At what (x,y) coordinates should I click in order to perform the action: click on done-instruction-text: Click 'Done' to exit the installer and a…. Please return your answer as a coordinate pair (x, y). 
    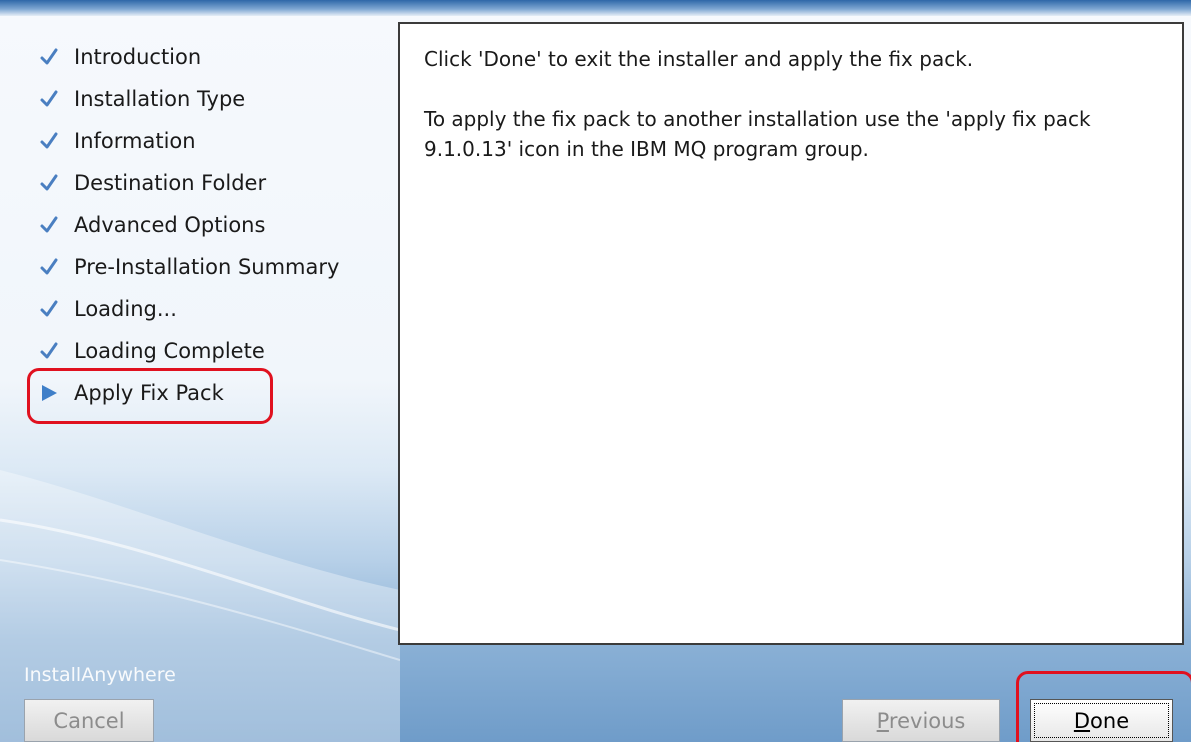
    Looking at the image, I should click on (699, 59).